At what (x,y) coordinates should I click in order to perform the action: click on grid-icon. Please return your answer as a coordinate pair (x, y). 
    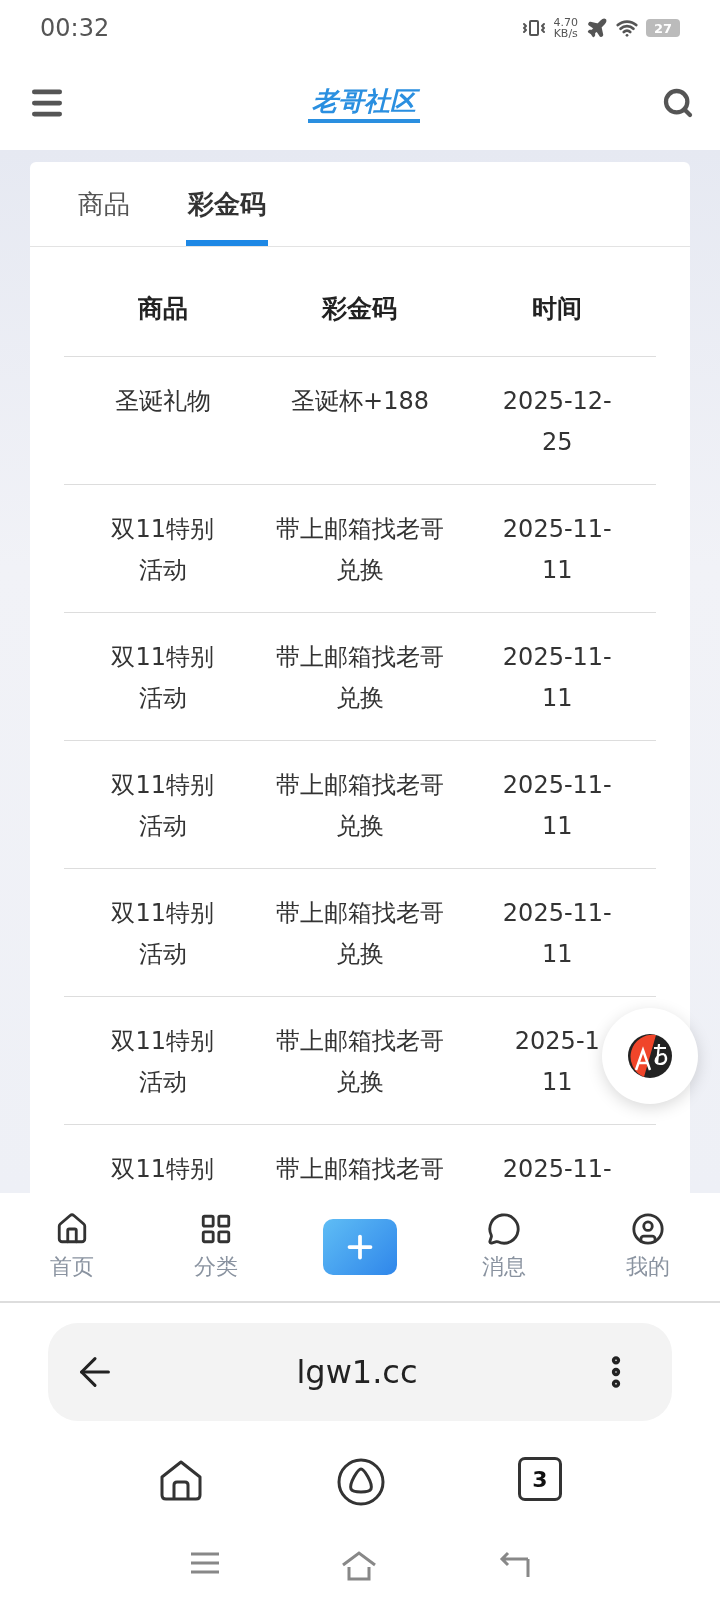
    Looking at the image, I should click on (216, 1229).